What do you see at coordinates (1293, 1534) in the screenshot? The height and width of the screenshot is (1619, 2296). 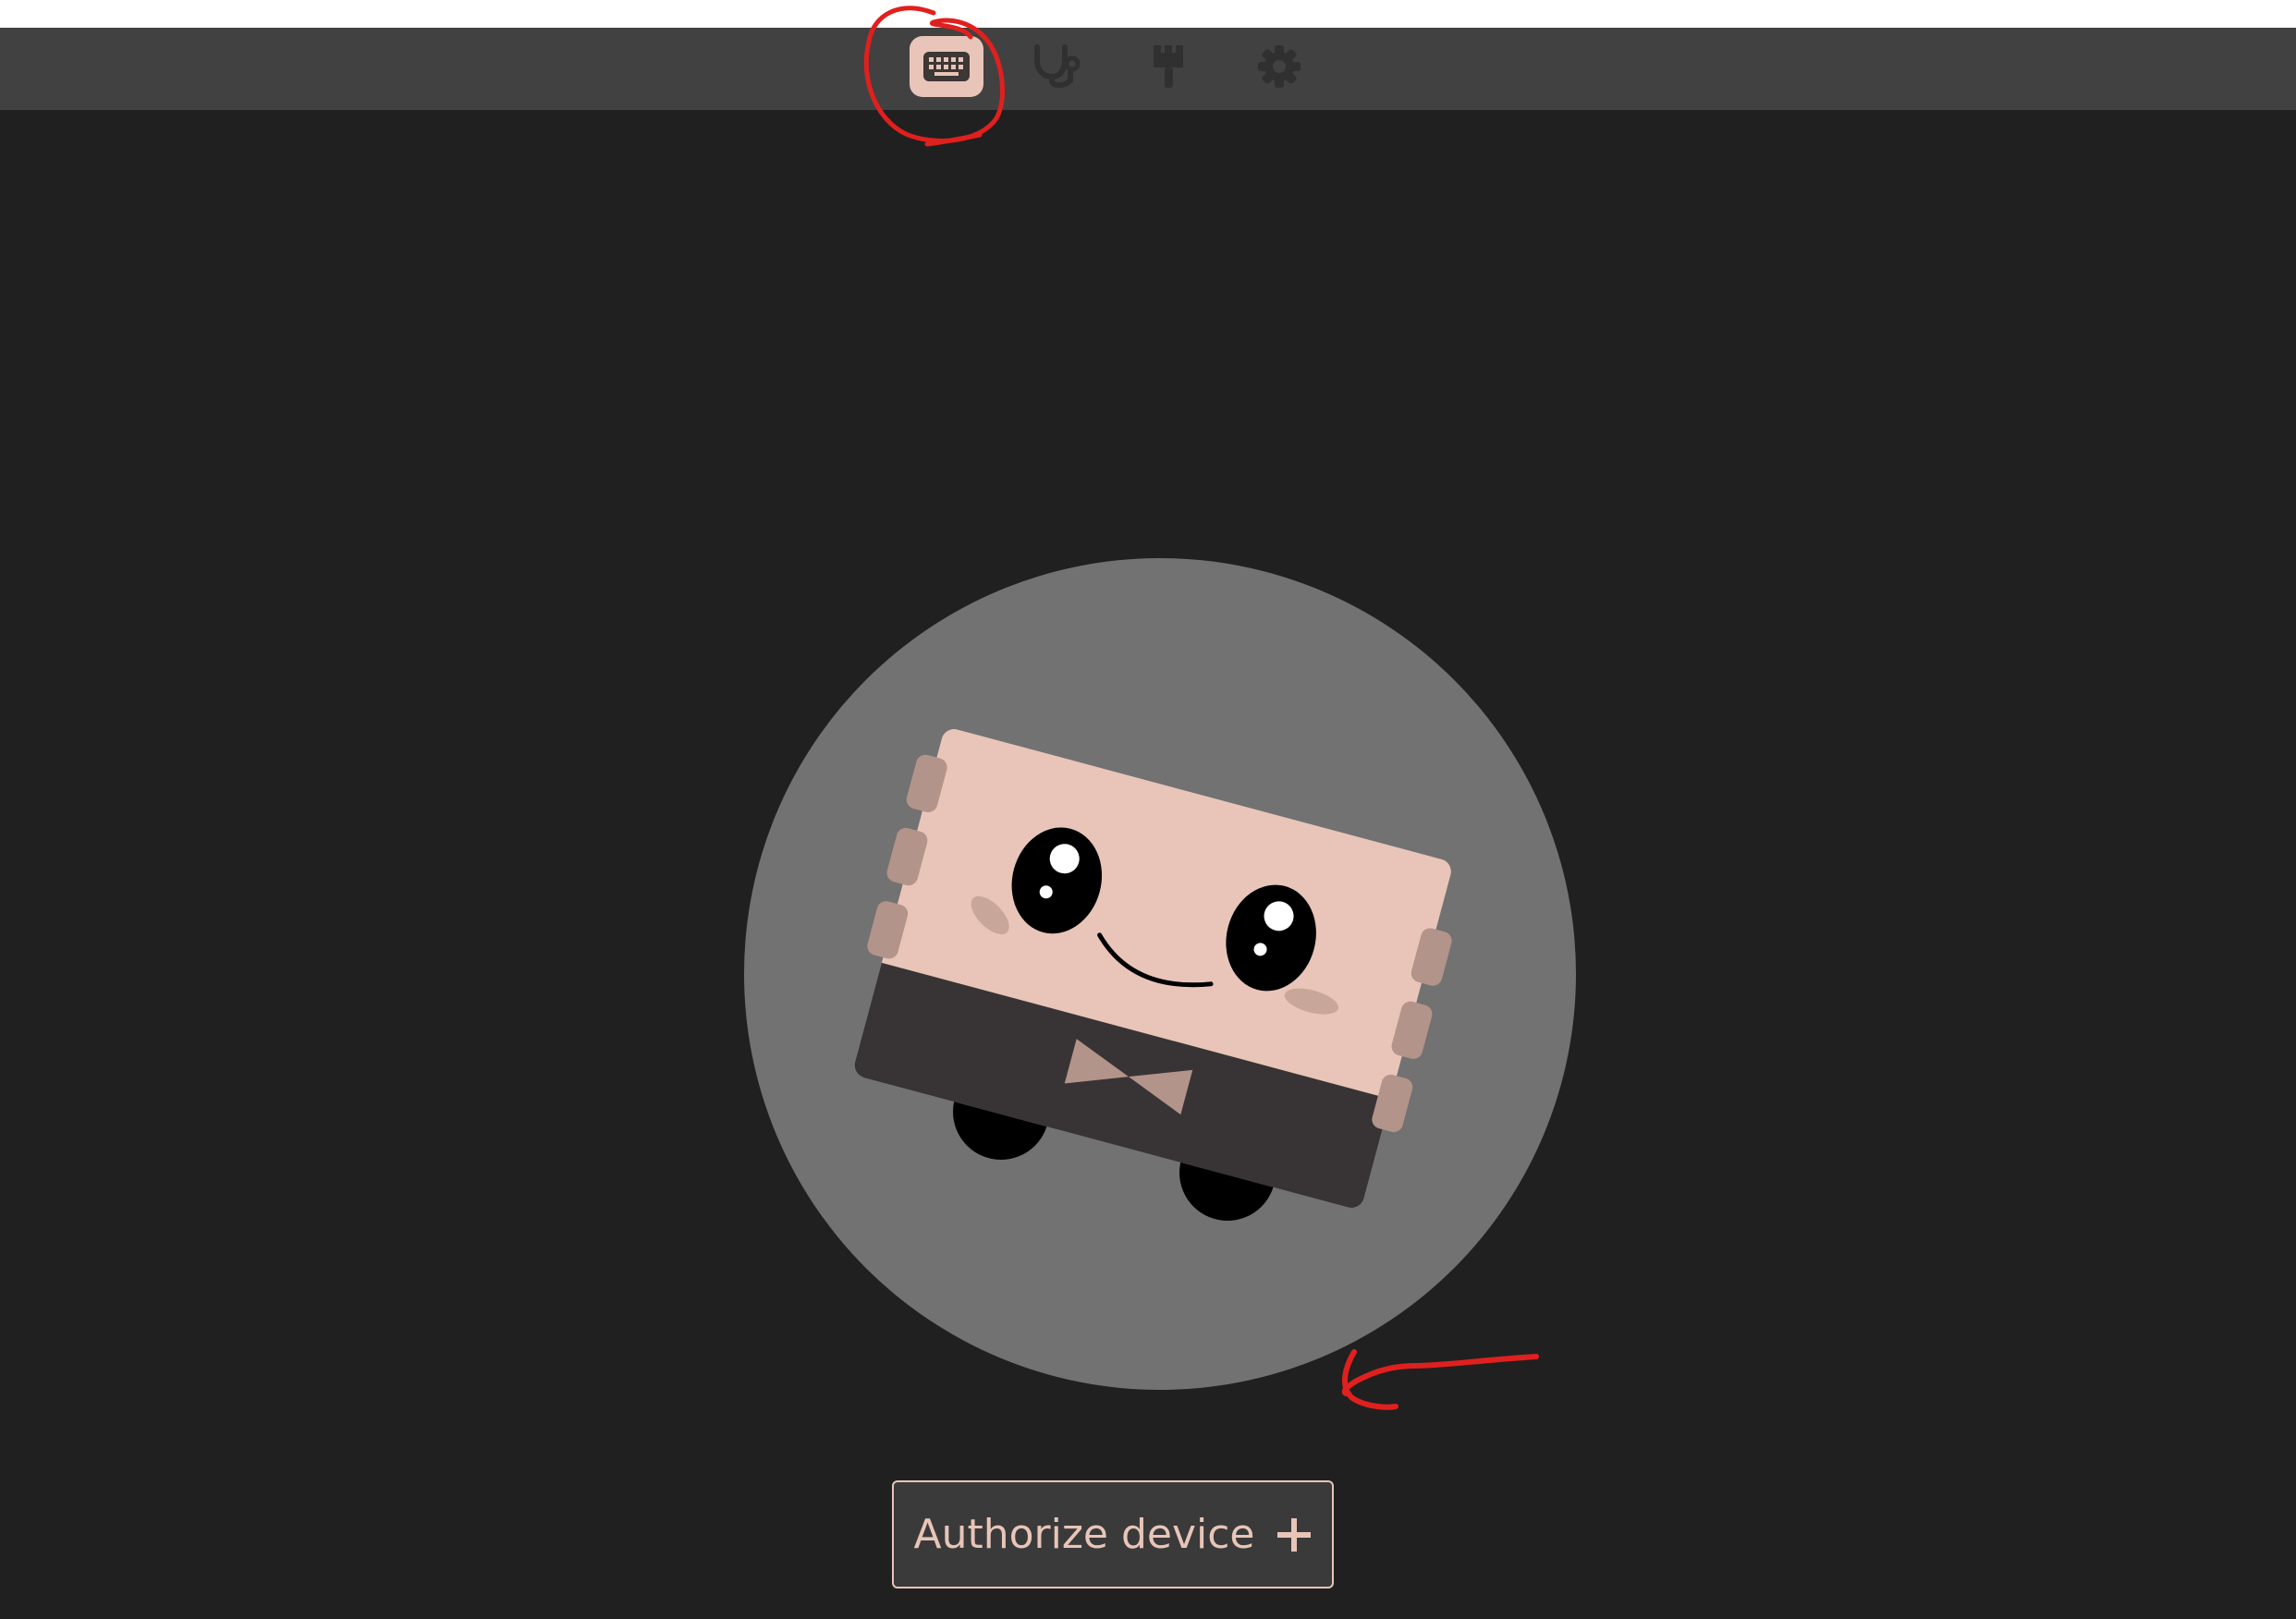 I see `plus-icon` at bounding box center [1293, 1534].